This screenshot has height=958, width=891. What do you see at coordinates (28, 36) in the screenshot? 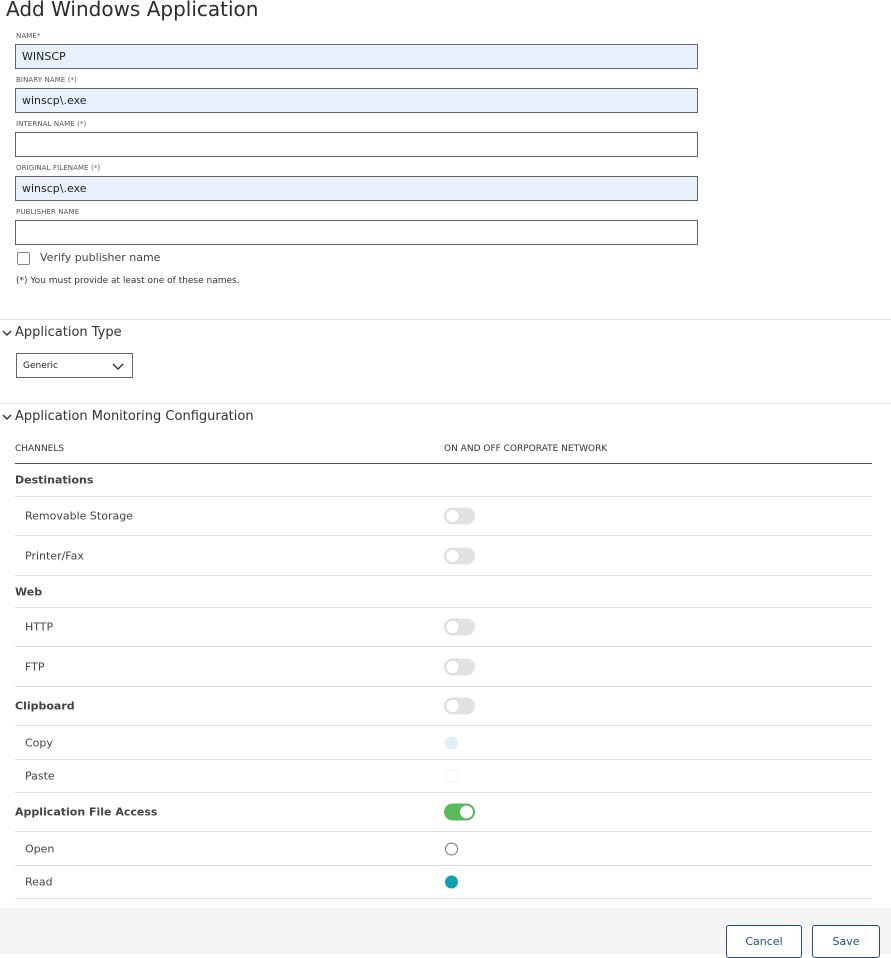
I see `name-label: NAME*` at bounding box center [28, 36].